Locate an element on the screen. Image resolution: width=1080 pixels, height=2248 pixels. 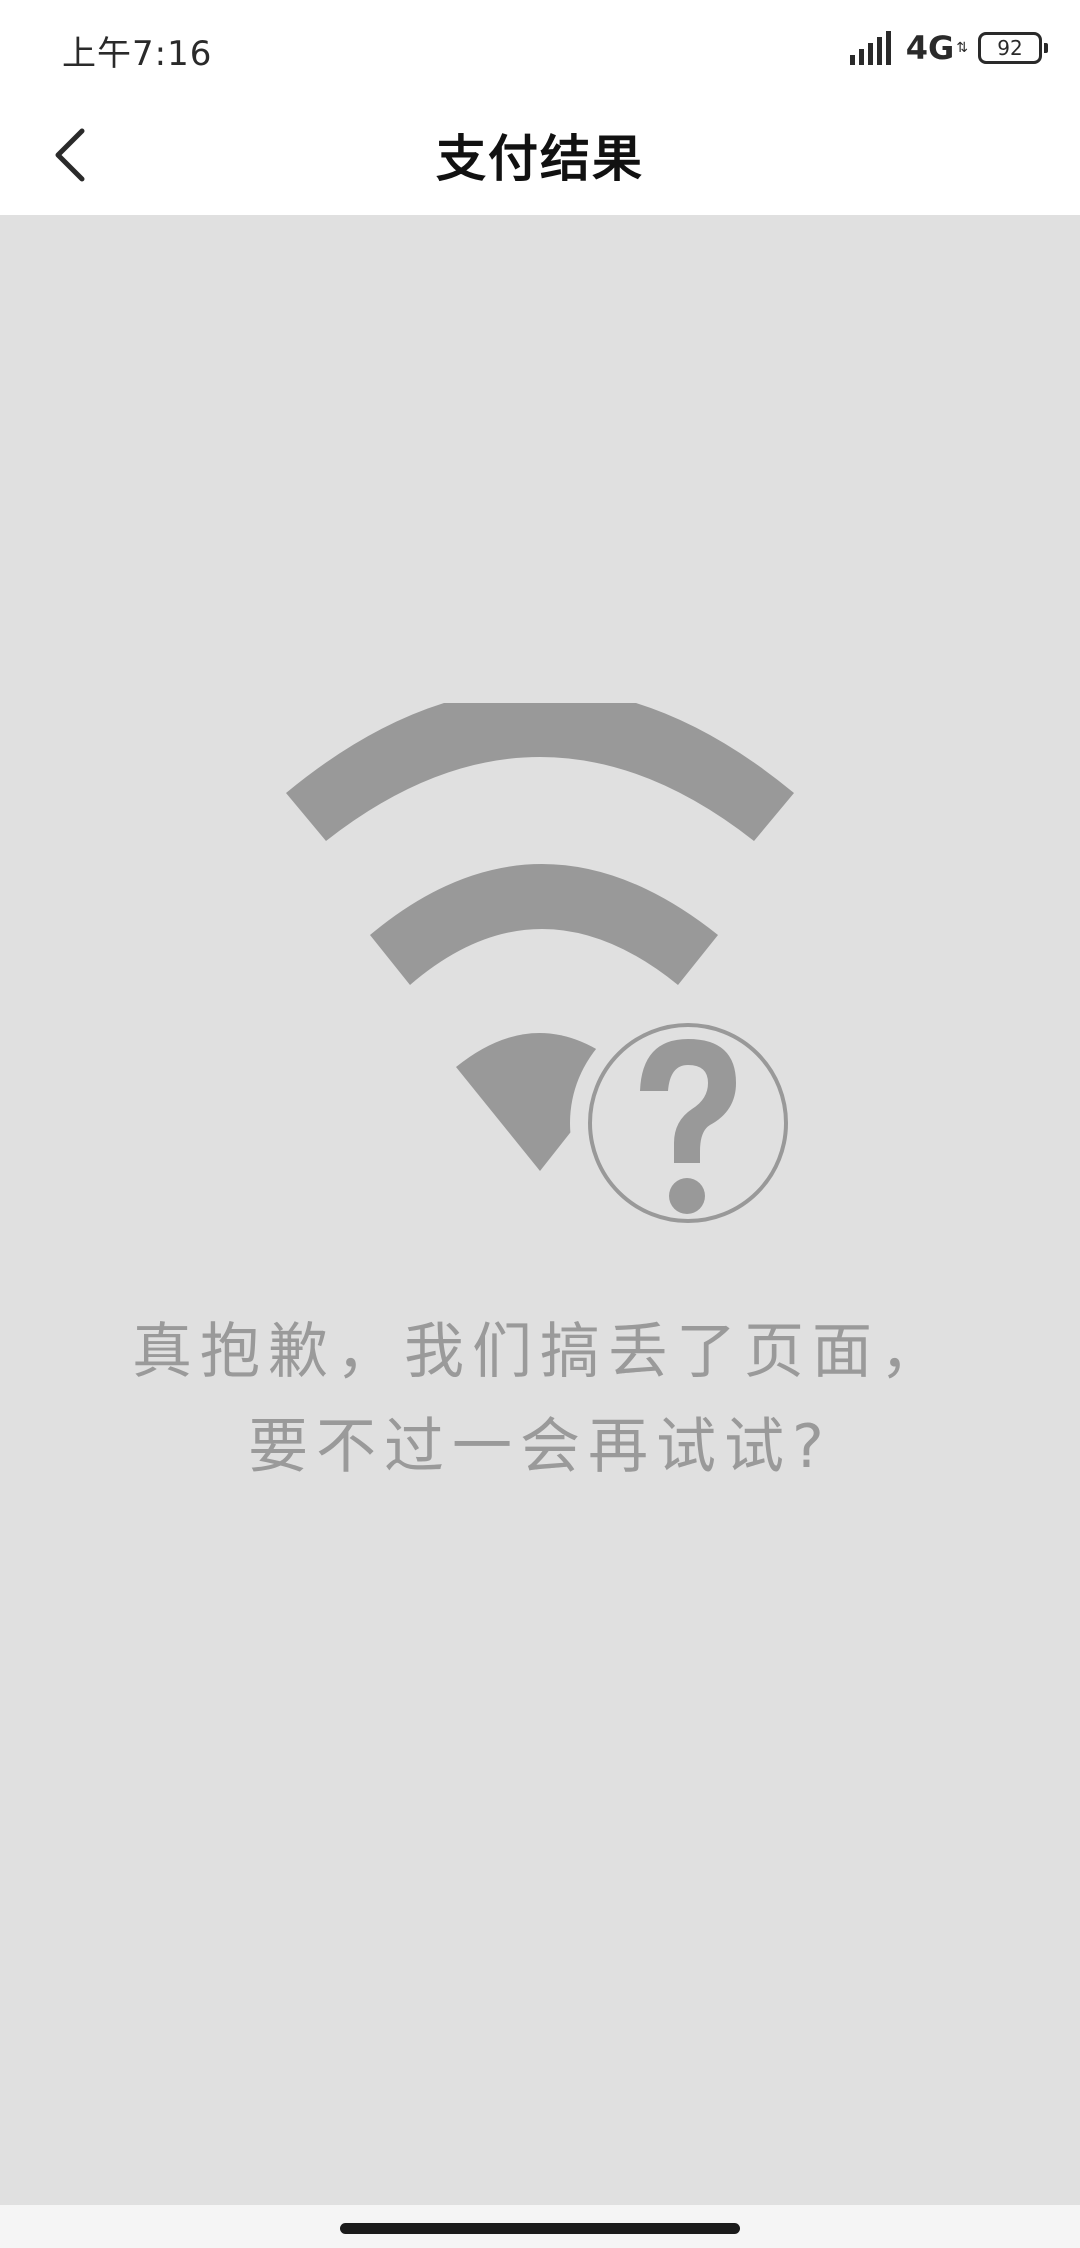
home-indicator is located at coordinates (540, 2228).